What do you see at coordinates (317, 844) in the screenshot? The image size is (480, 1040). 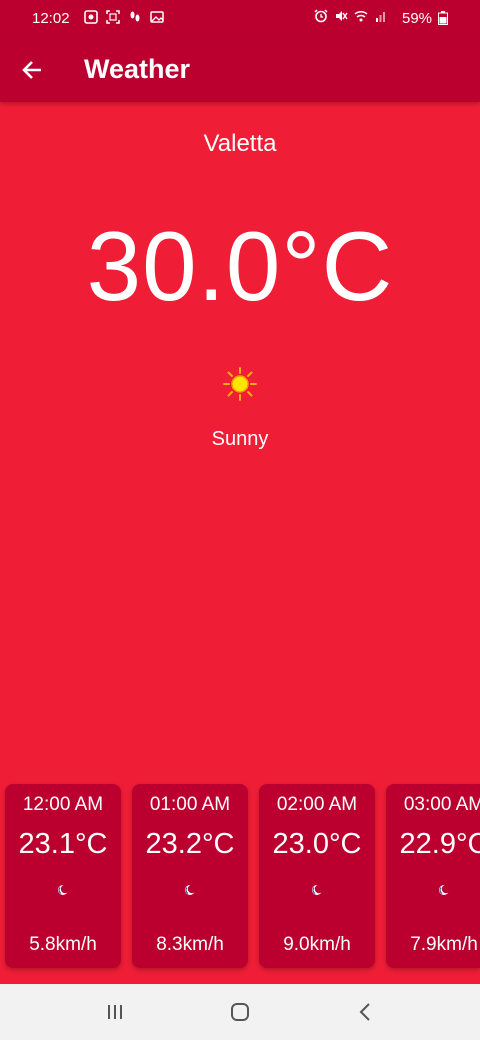 I see `hour-temperature: 23.0°C` at bounding box center [317, 844].